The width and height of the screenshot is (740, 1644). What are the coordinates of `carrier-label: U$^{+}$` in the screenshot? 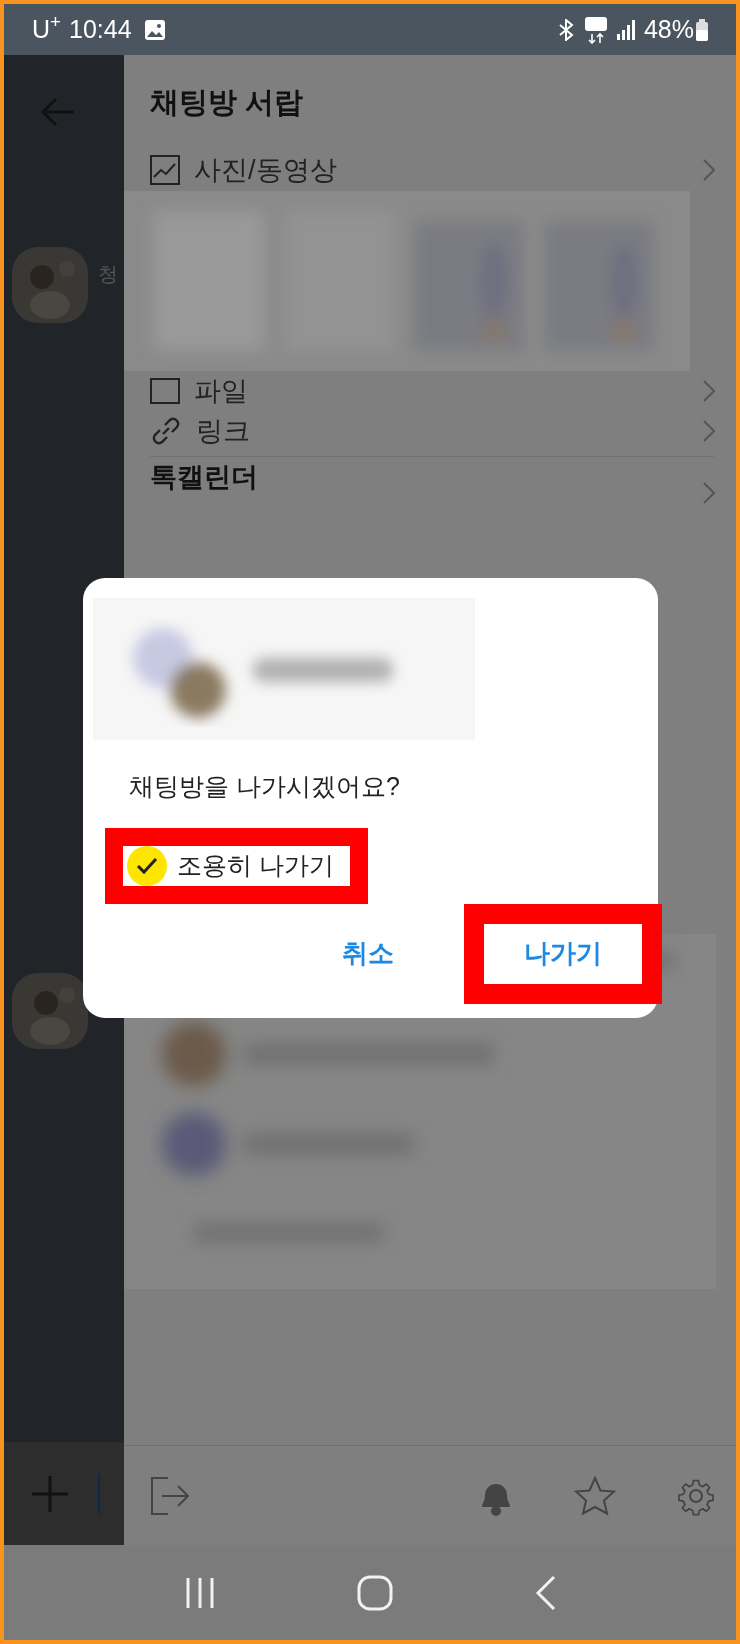 It's located at (46, 27).